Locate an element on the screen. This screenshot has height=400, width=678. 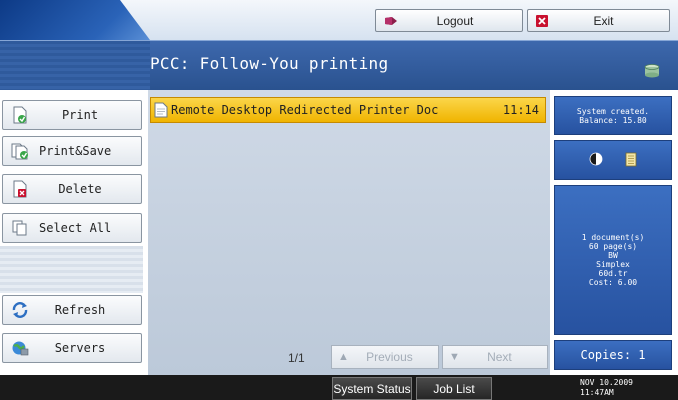
previous-button: ▲ Previous is located at coordinates (385, 357).